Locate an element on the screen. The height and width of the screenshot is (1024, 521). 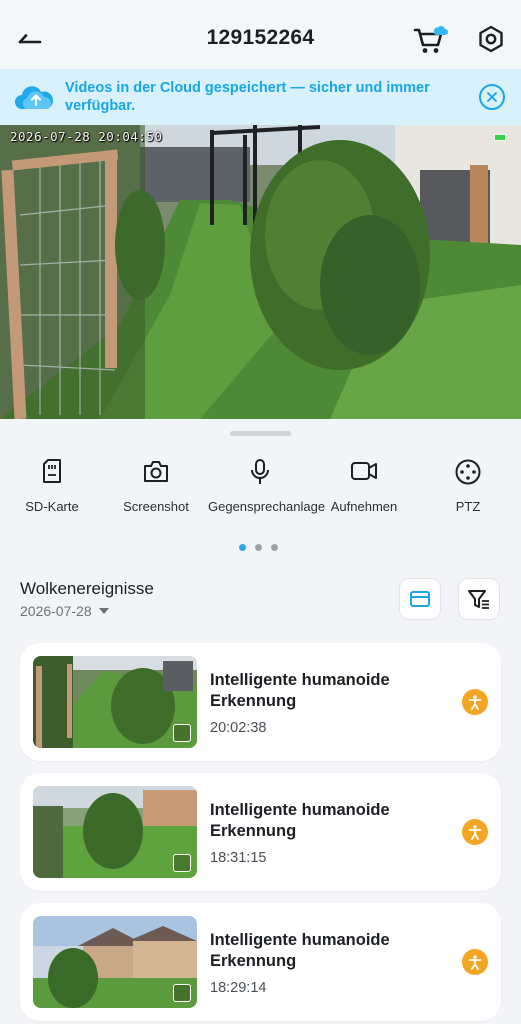
camera-icon is located at coordinates (156, 471).